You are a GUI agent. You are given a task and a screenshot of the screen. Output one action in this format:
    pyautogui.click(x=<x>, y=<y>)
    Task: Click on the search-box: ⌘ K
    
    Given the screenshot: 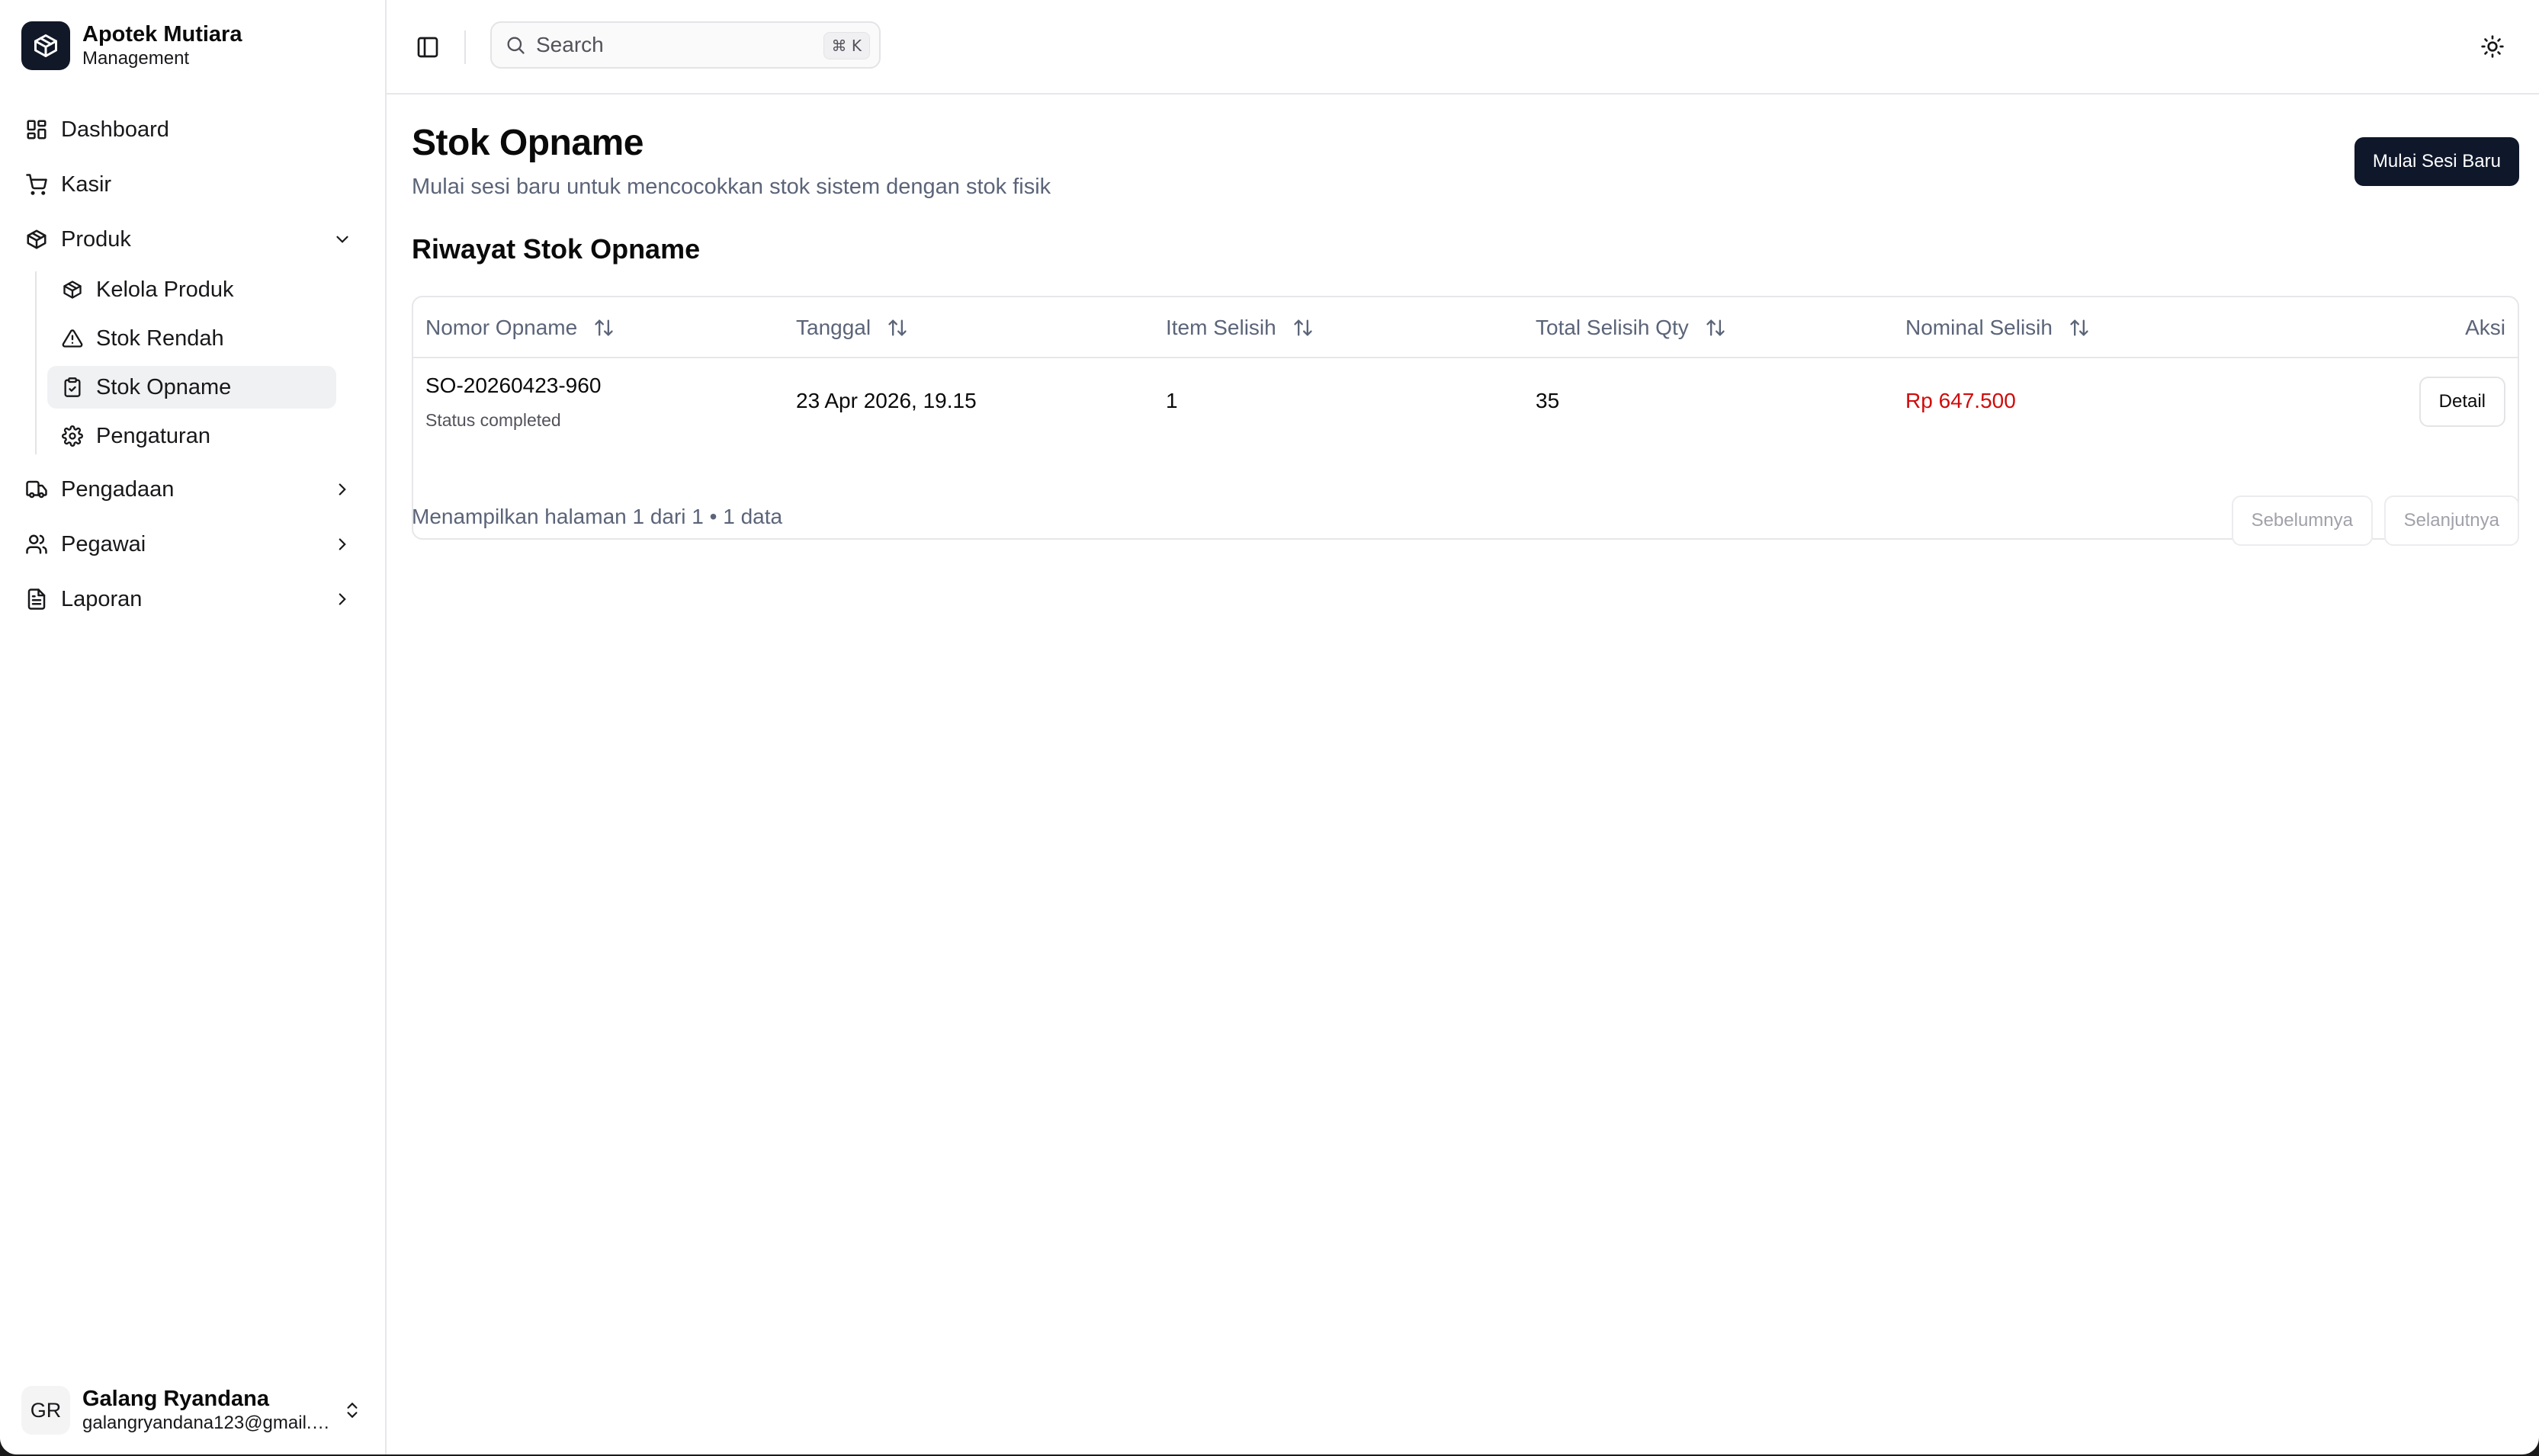 What is the action you would take?
    pyautogui.click(x=685, y=45)
    